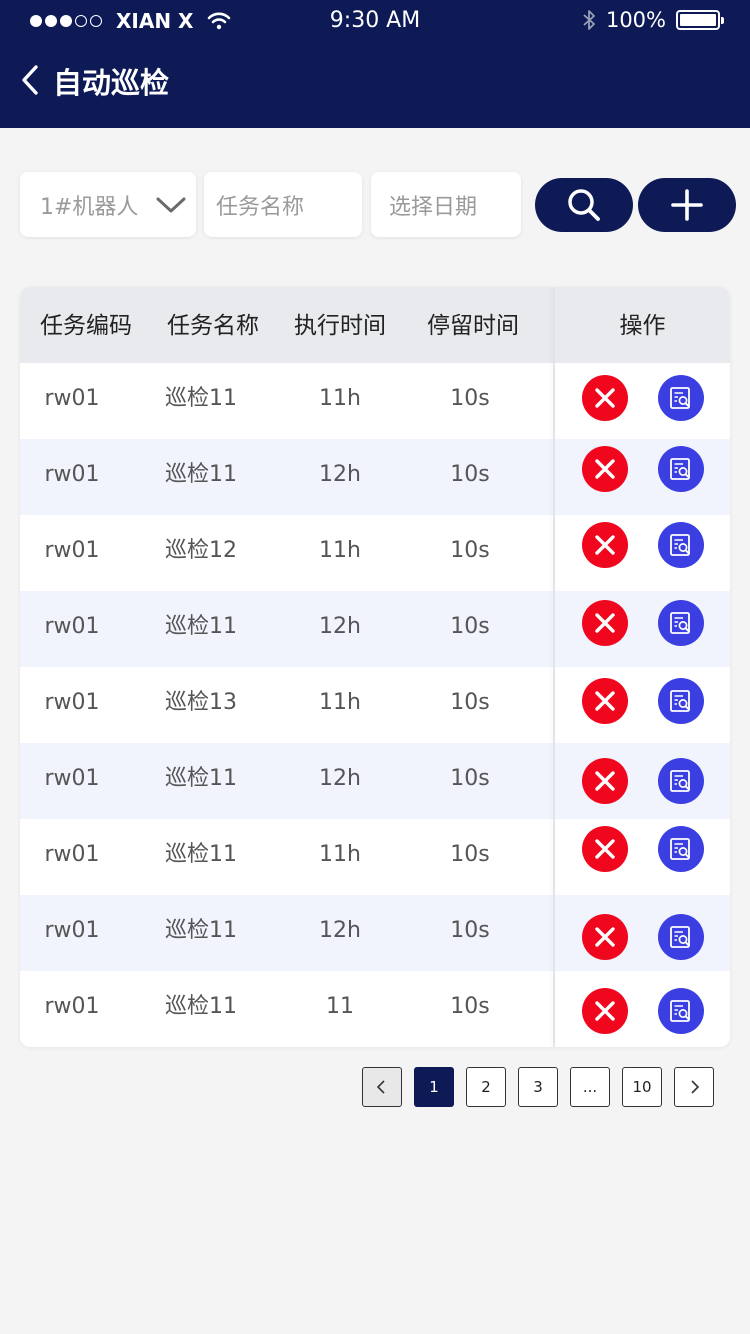 This screenshot has width=750, height=1334. Describe the element at coordinates (642, 1087) in the screenshot. I see `page-button-10: 10` at that location.